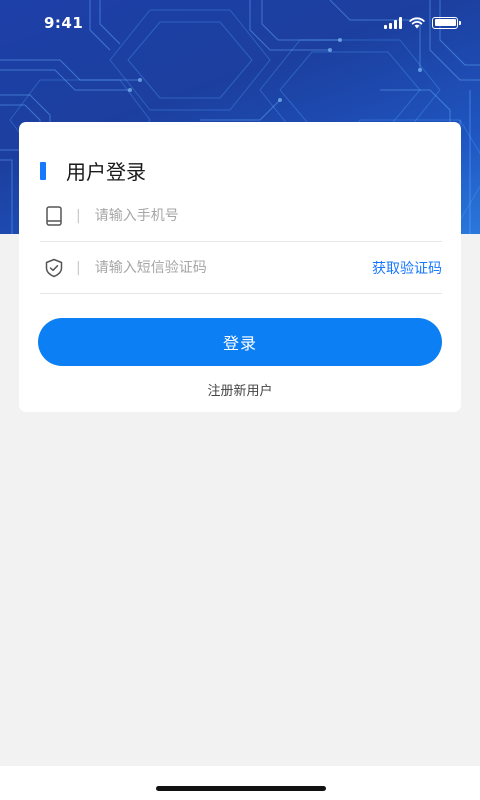 This screenshot has width=480, height=800. I want to click on login-title: 用户登录, so click(106, 172).